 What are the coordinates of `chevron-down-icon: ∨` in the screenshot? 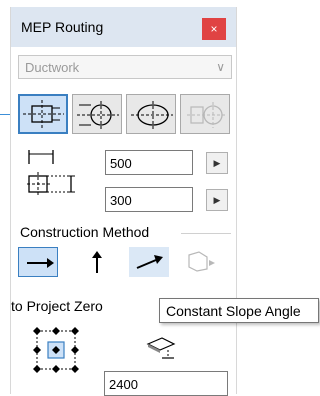 It's located at (220, 67).